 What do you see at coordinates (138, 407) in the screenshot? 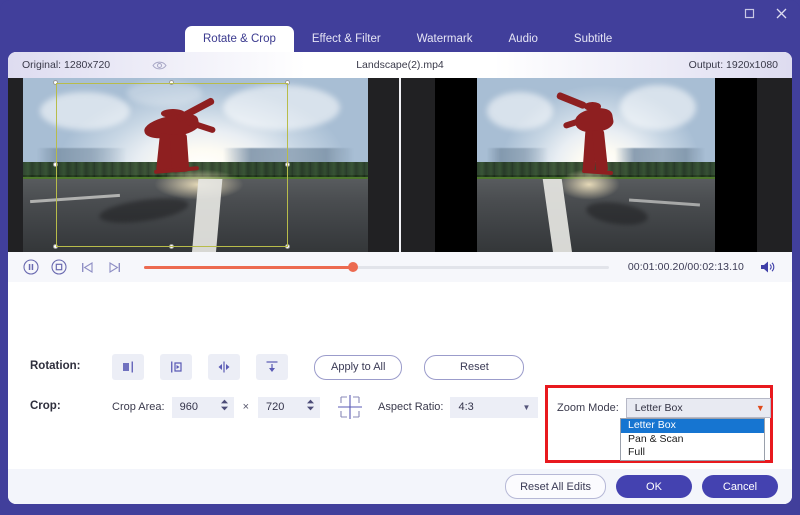
I see `crop-area-label: Crop Area:` at bounding box center [138, 407].